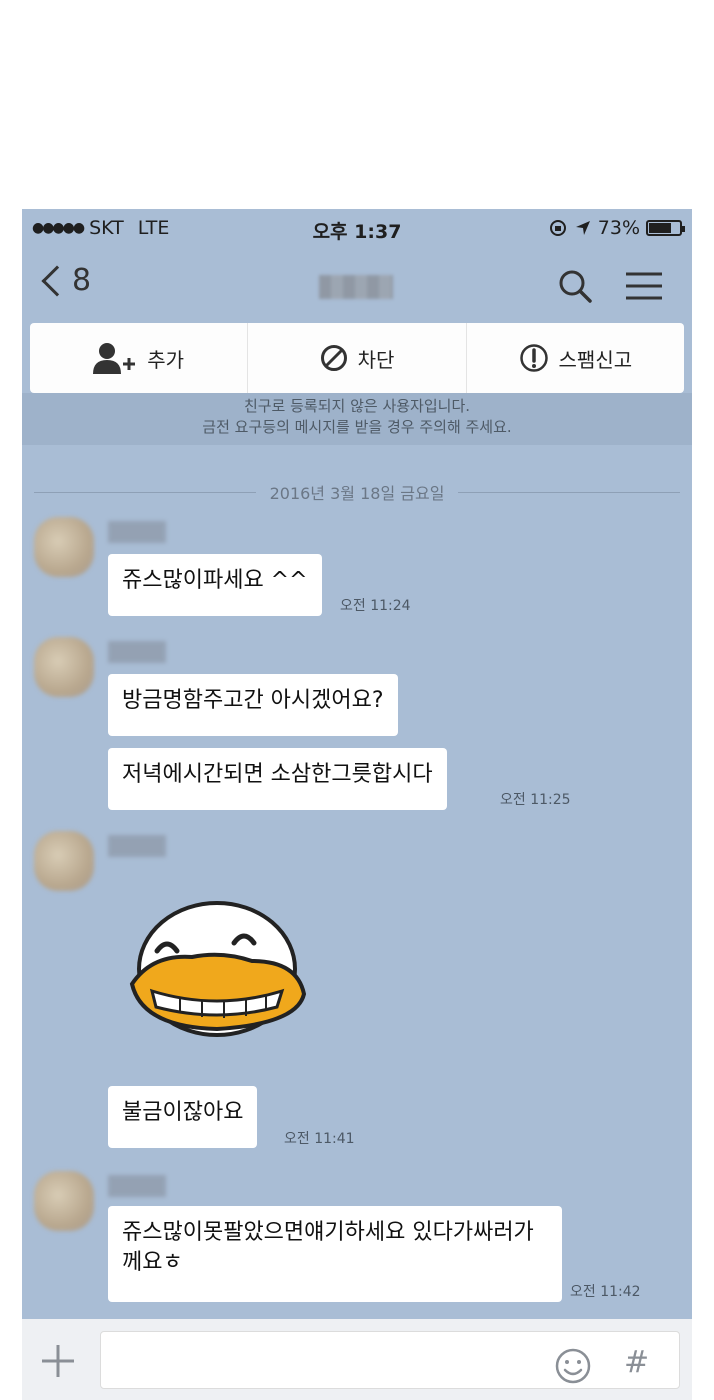 This screenshot has height=1400, width=714. Describe the element at coordinates (57, 280) in the screenshot. I see `chevron-left-icon` at that location.